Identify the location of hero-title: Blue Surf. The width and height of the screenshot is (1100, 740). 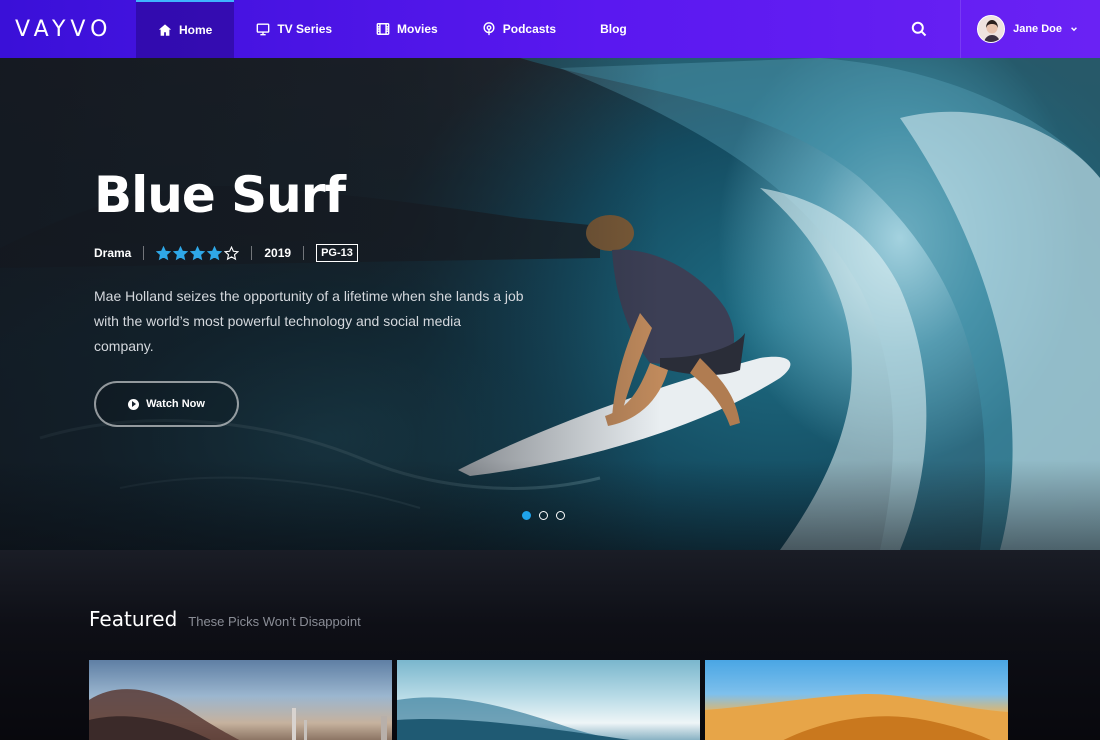
(220, 195).